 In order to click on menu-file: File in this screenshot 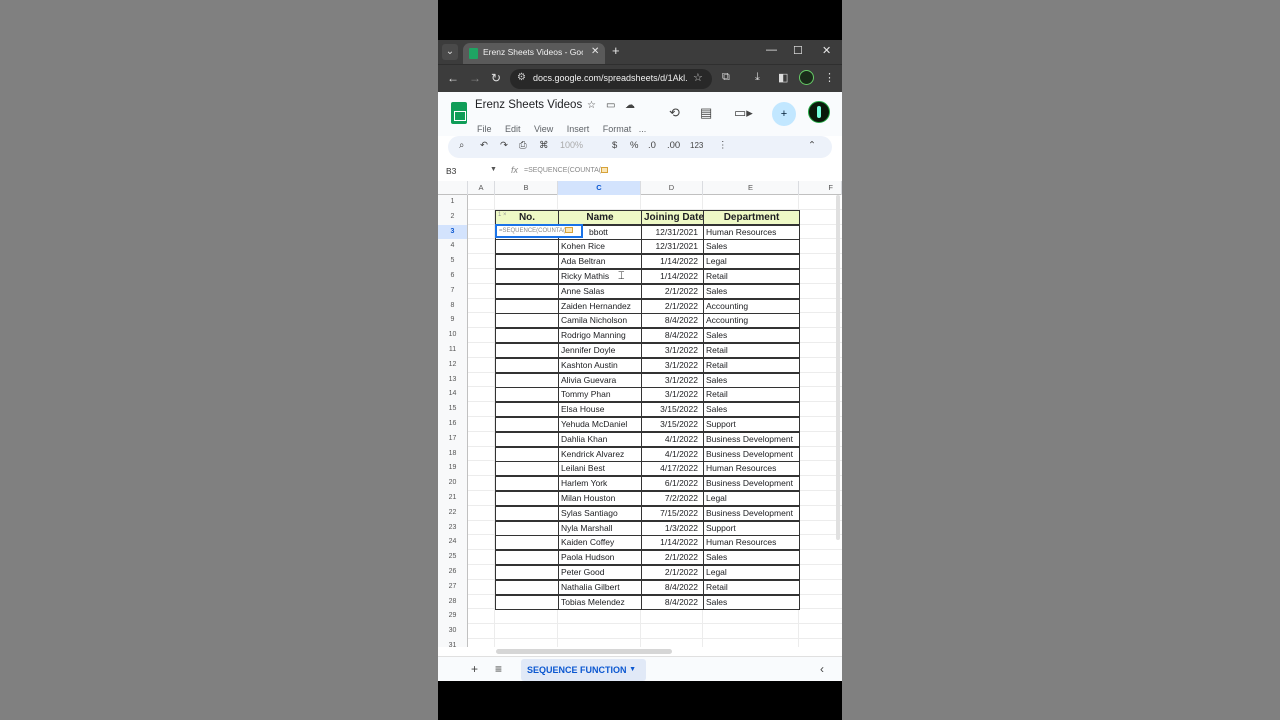, I will do `click(484, 129)`.